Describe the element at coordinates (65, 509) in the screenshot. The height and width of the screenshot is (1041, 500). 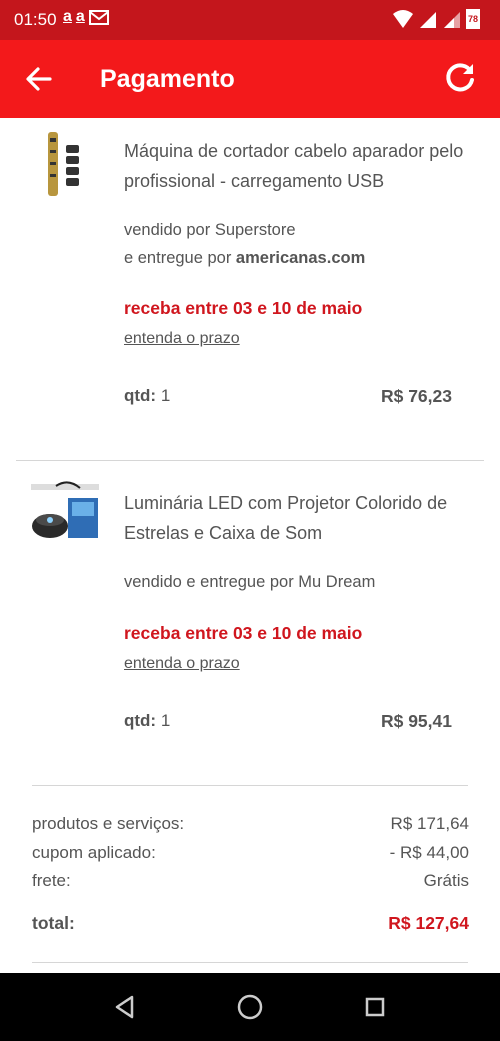
I see `led-projector-product-image` at that location.